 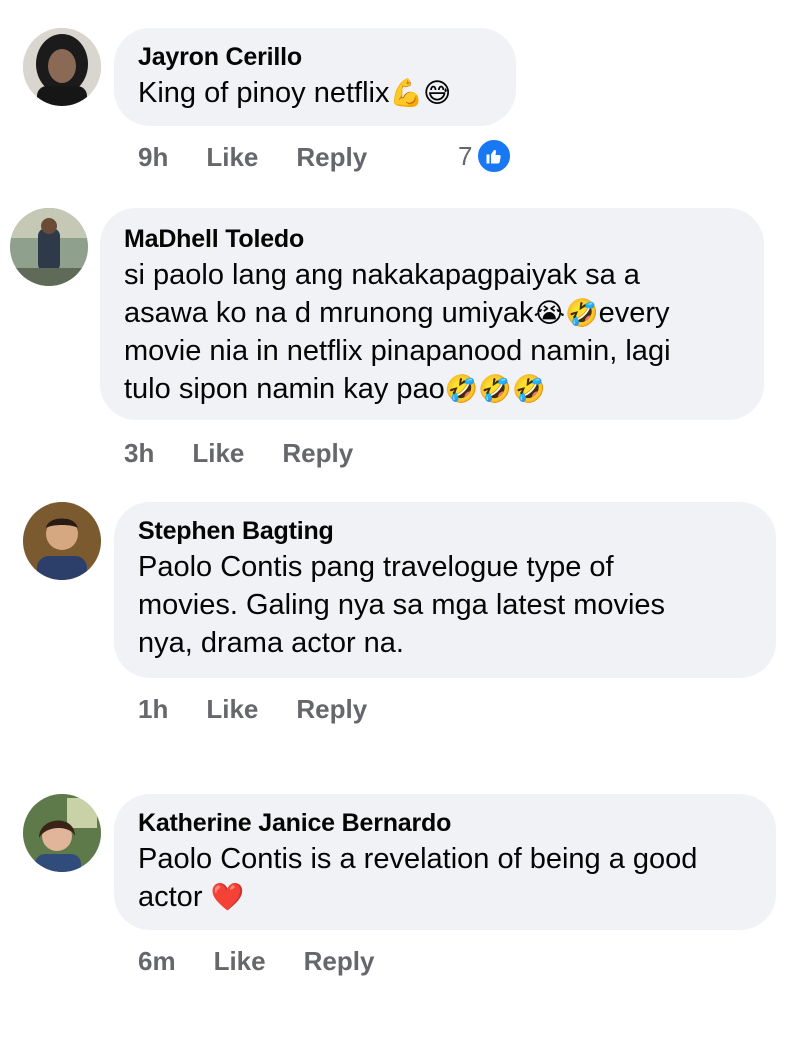 What do you see at coordinates (446, 531) in the screenshot?
I see `comment-author: Stephen Bagting` at bounding box center [446, 531].